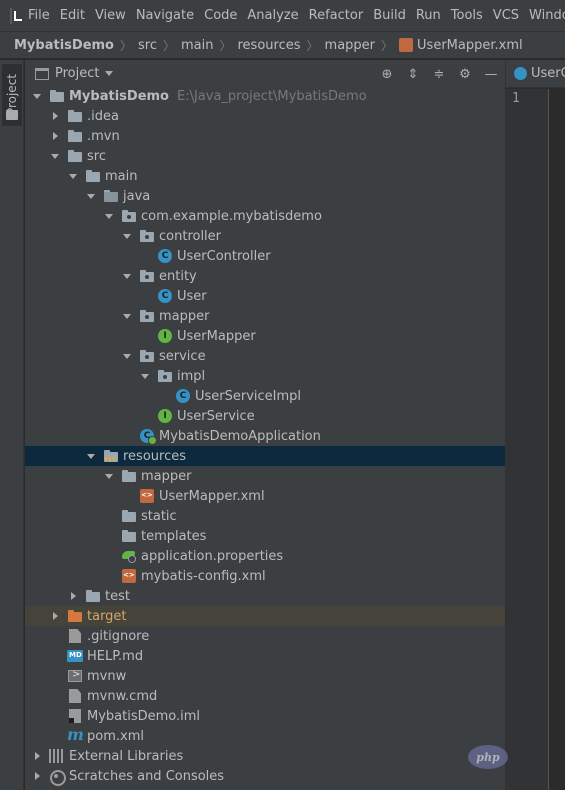  Describe the element at coordinates (265, 656) in the screenshot. I see `tree-row: HELP.md` at that location.